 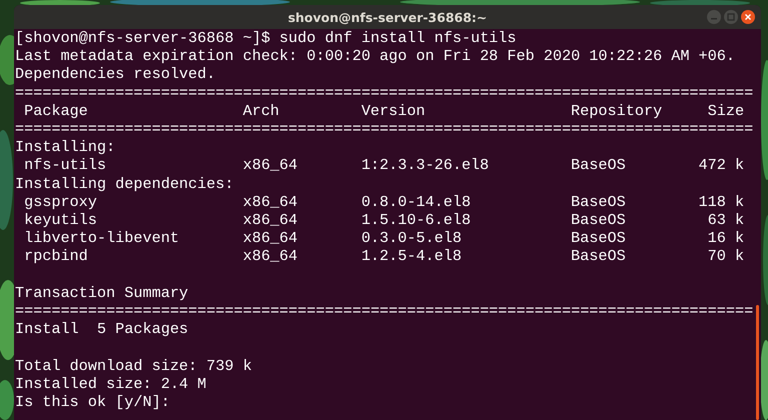 I want to click on size-cell: 16 k, so click(x=726, y=238).